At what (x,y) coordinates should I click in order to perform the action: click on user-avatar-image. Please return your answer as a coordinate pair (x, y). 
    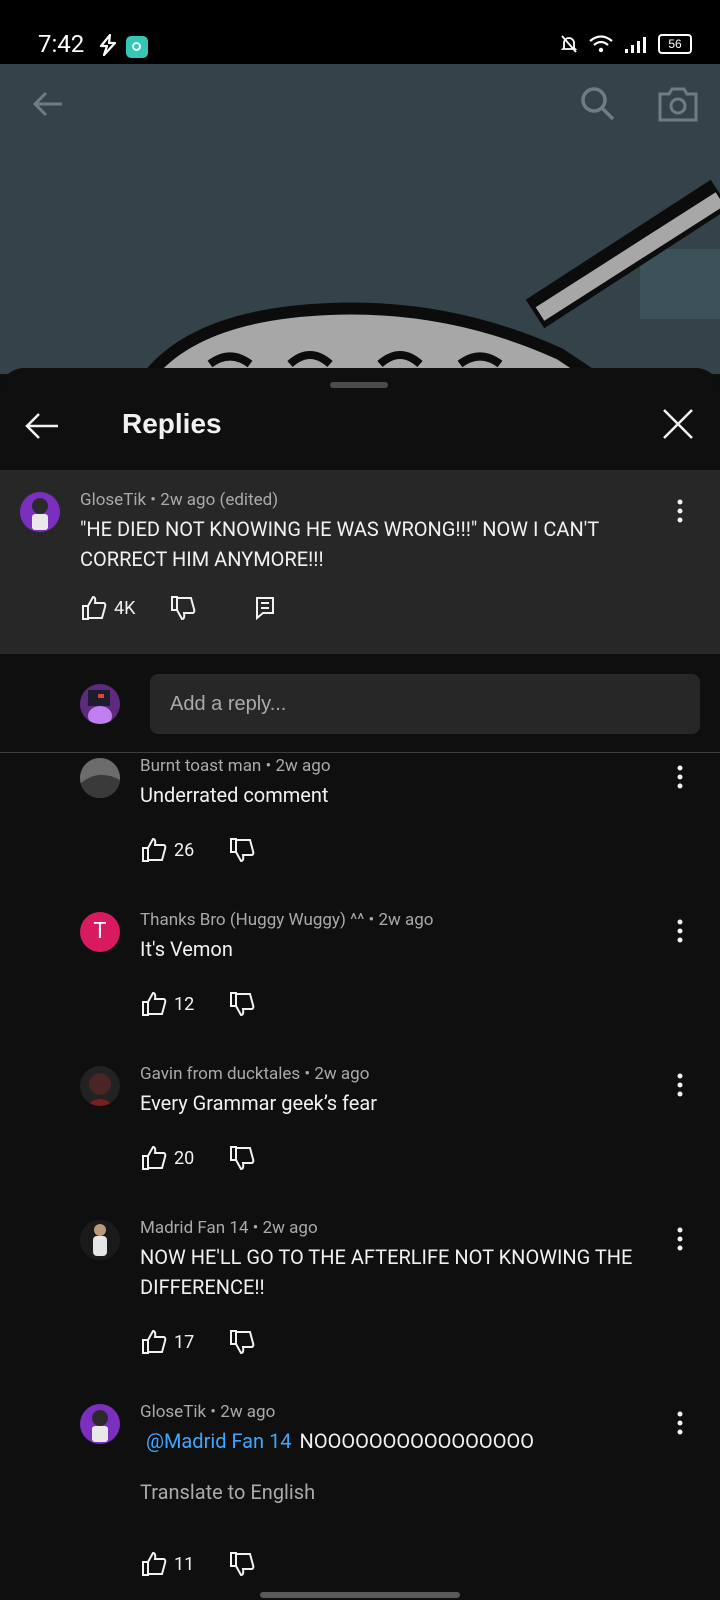
    Looking at the image, I should click on (100, 707).